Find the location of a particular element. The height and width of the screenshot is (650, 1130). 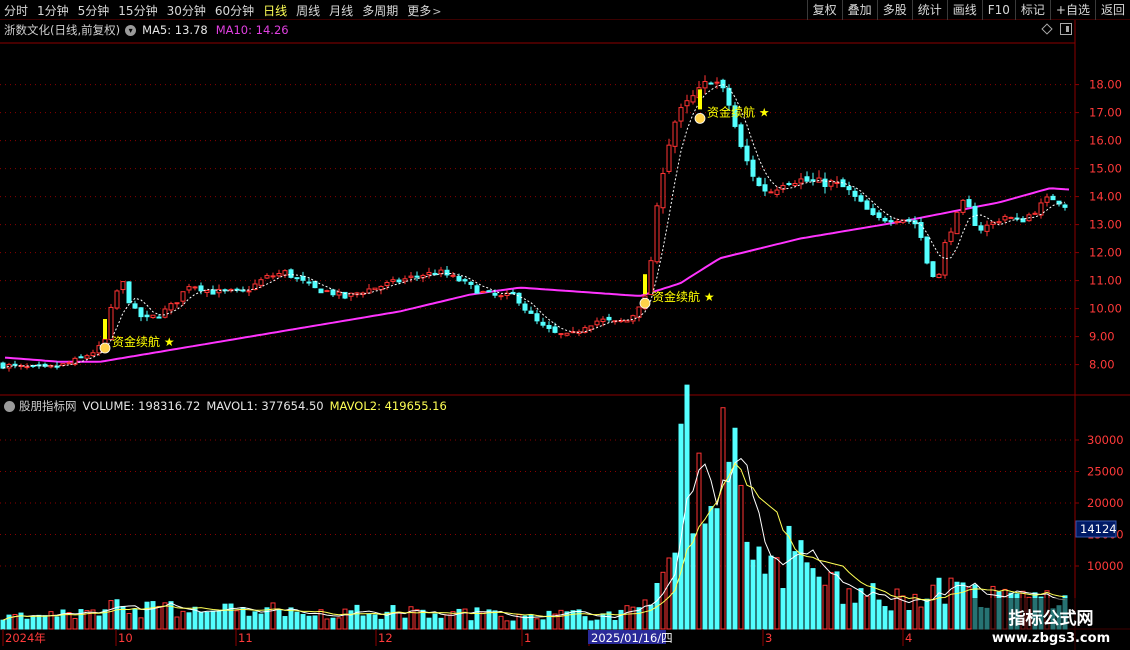

volume-tick-label: 30000 is located at coordinates (1105, 440).